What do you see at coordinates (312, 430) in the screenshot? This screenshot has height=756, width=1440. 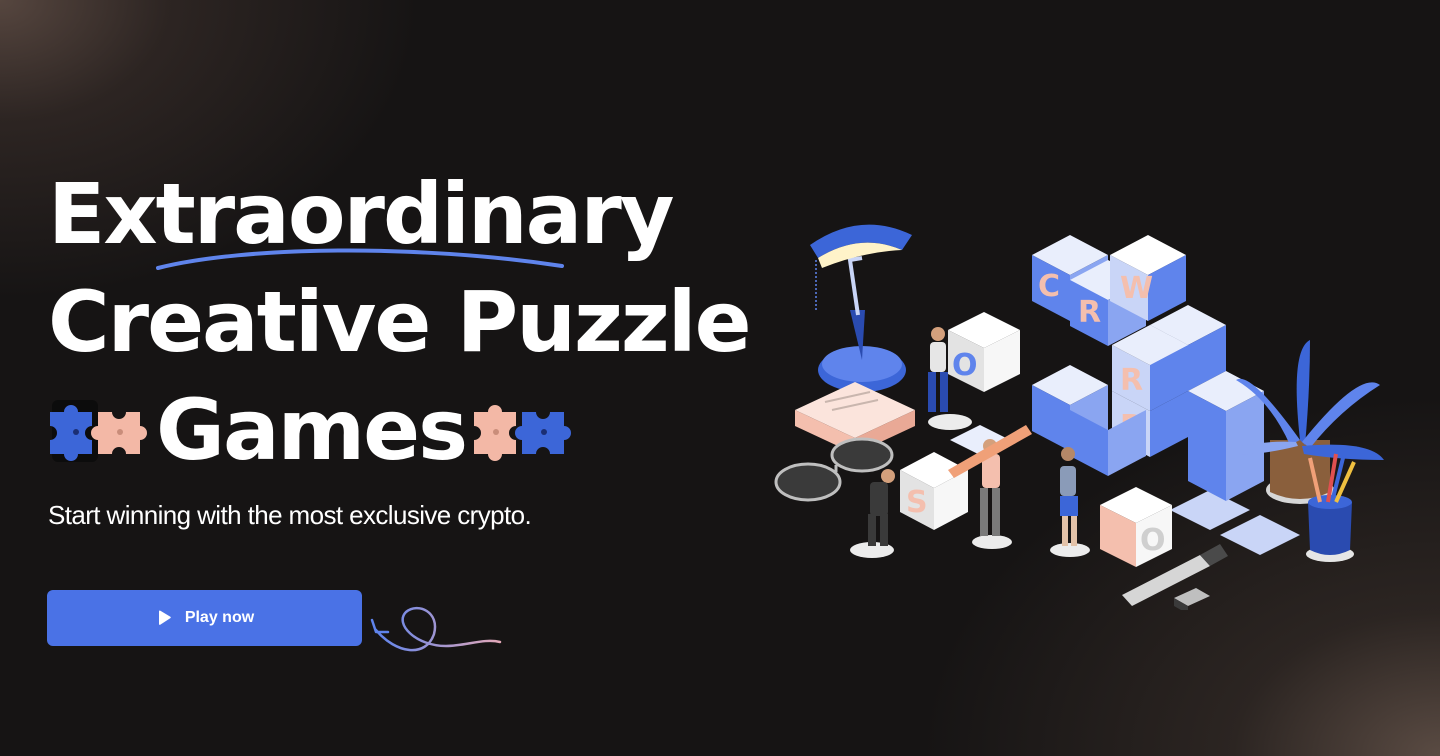 I see `headline-line-3-text: Games` at bounding box center [312, 430].